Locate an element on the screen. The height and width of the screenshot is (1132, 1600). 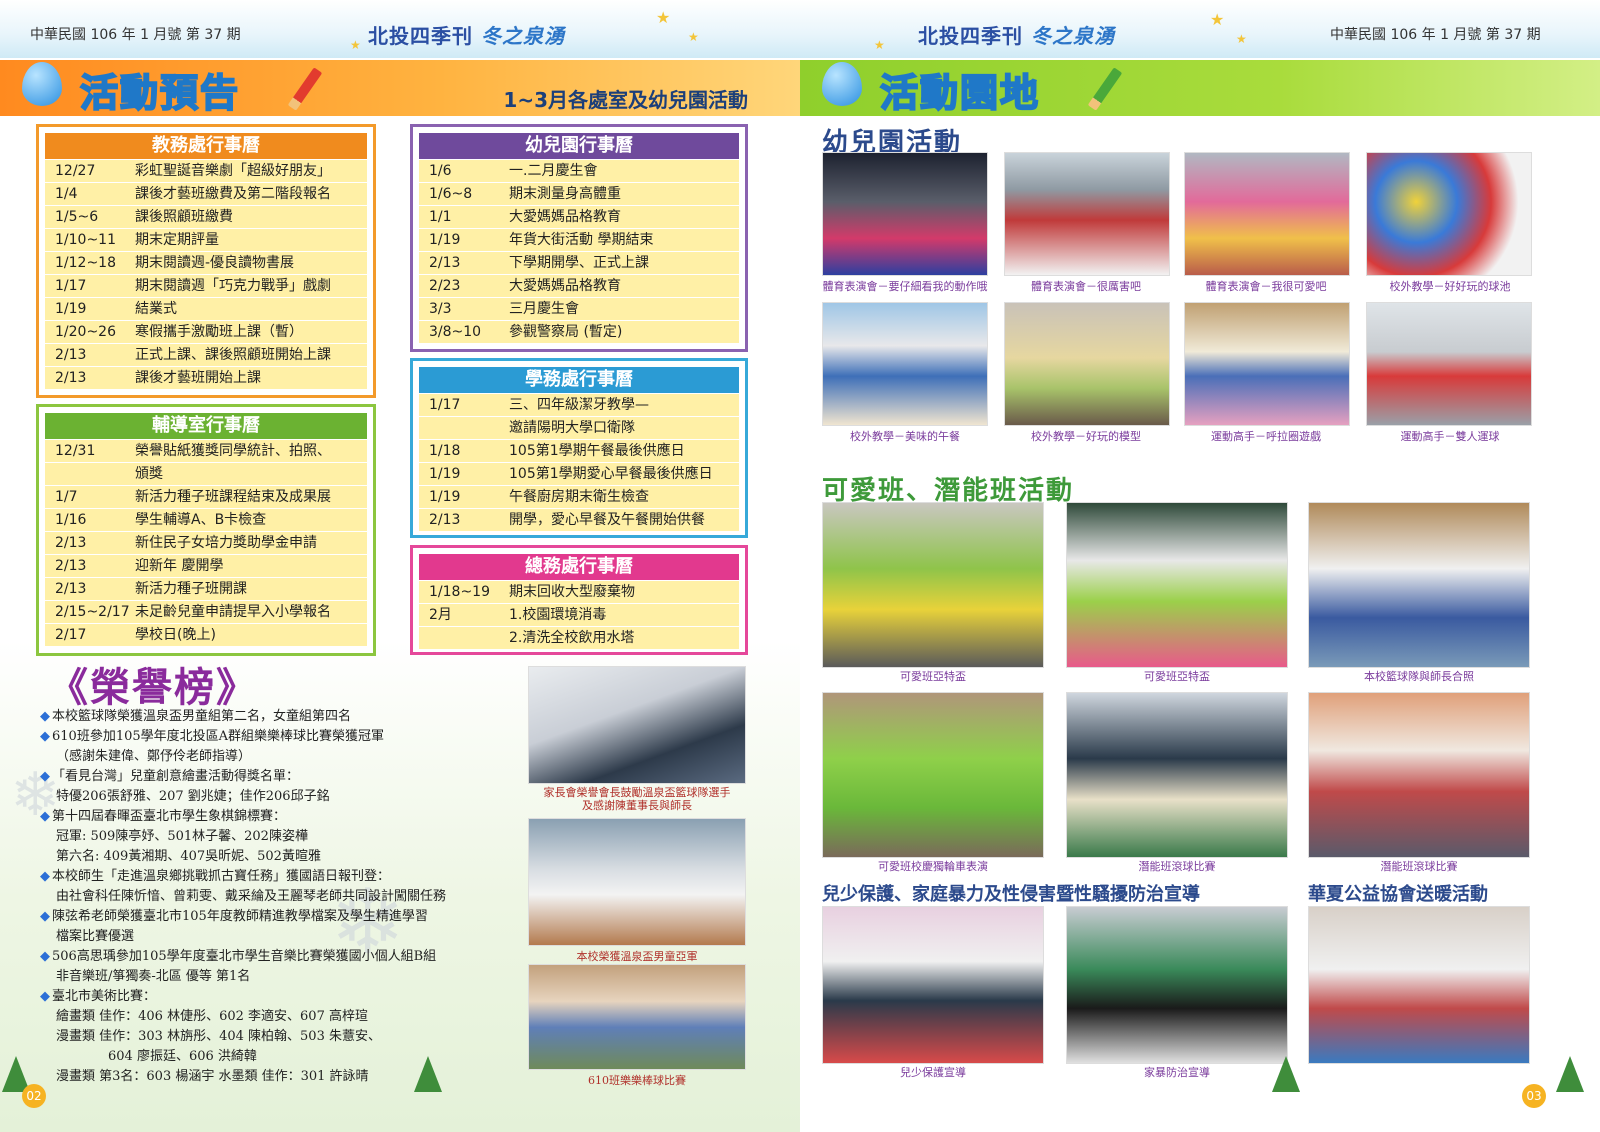
calendar-row: 1/19 年貨大街活動 學期結束 is located at coordinates (579, 239).